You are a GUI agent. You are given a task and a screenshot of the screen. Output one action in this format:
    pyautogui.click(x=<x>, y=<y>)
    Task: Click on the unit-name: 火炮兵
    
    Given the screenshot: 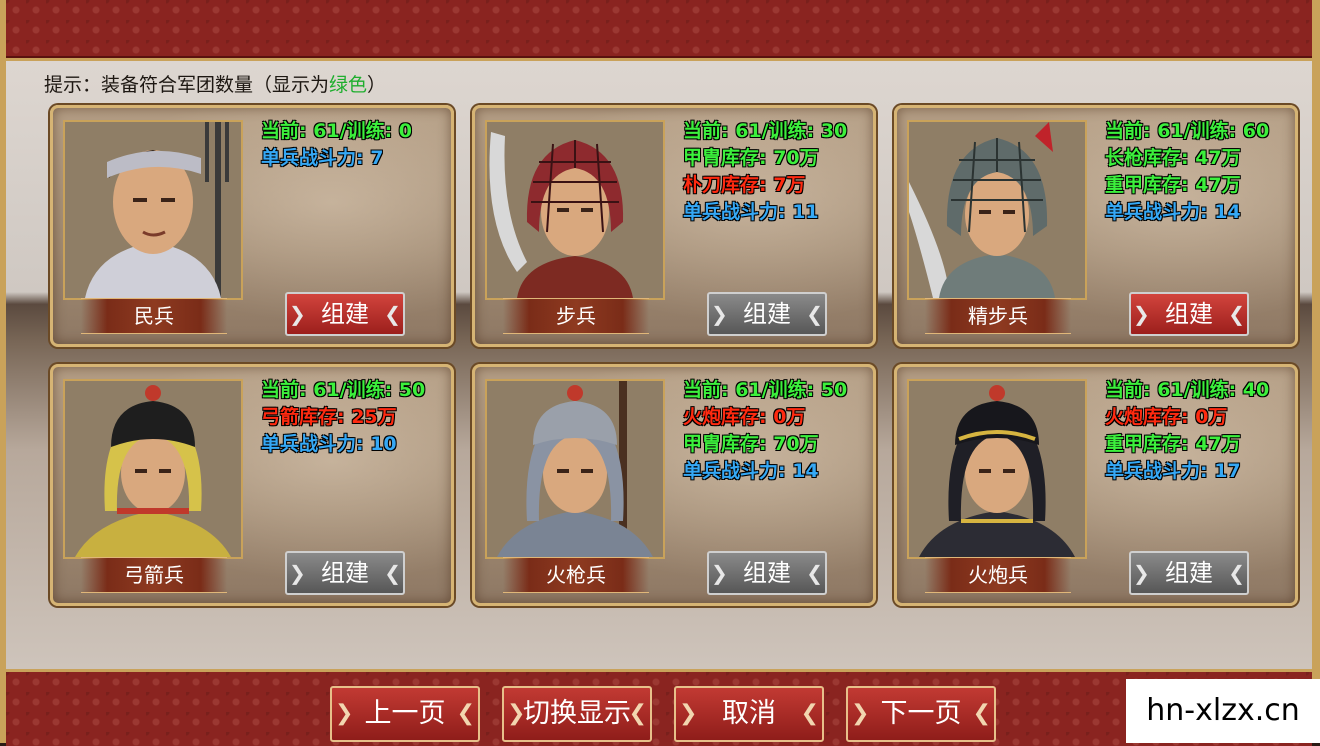 What is the action you would take?
    pyautogui.click(x=998, y=575)
    